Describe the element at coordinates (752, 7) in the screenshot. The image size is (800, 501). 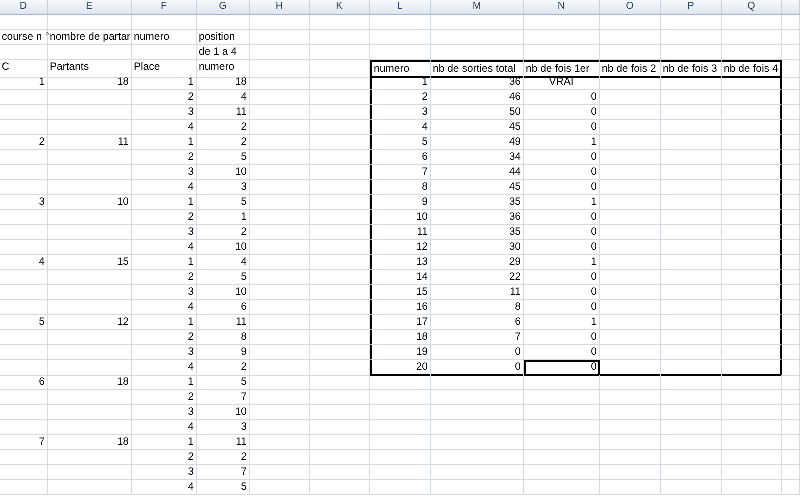
I see `column-header: Q` at that location.